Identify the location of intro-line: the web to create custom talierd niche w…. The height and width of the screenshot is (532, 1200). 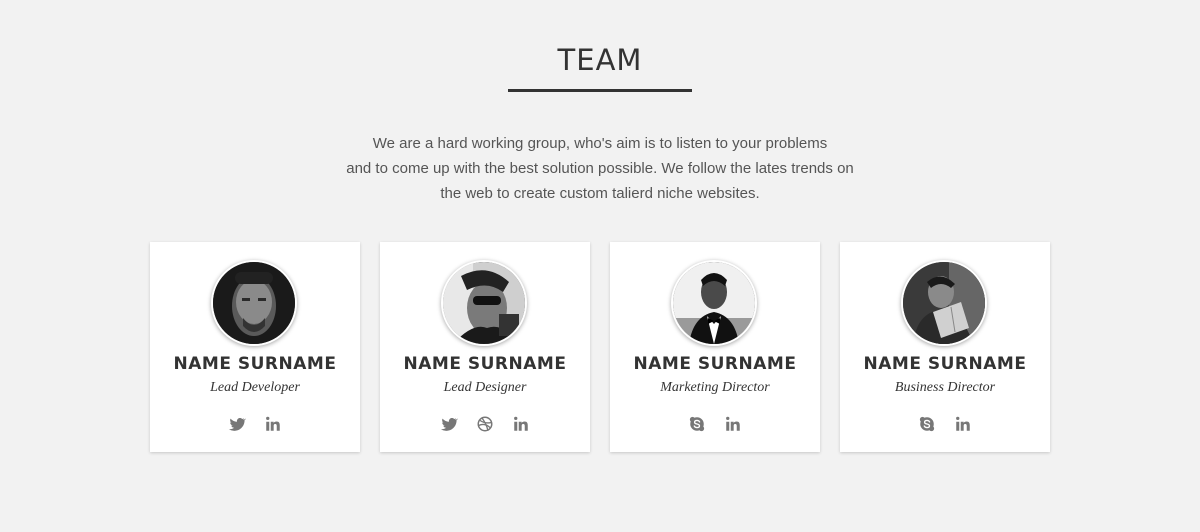
(600, 193).